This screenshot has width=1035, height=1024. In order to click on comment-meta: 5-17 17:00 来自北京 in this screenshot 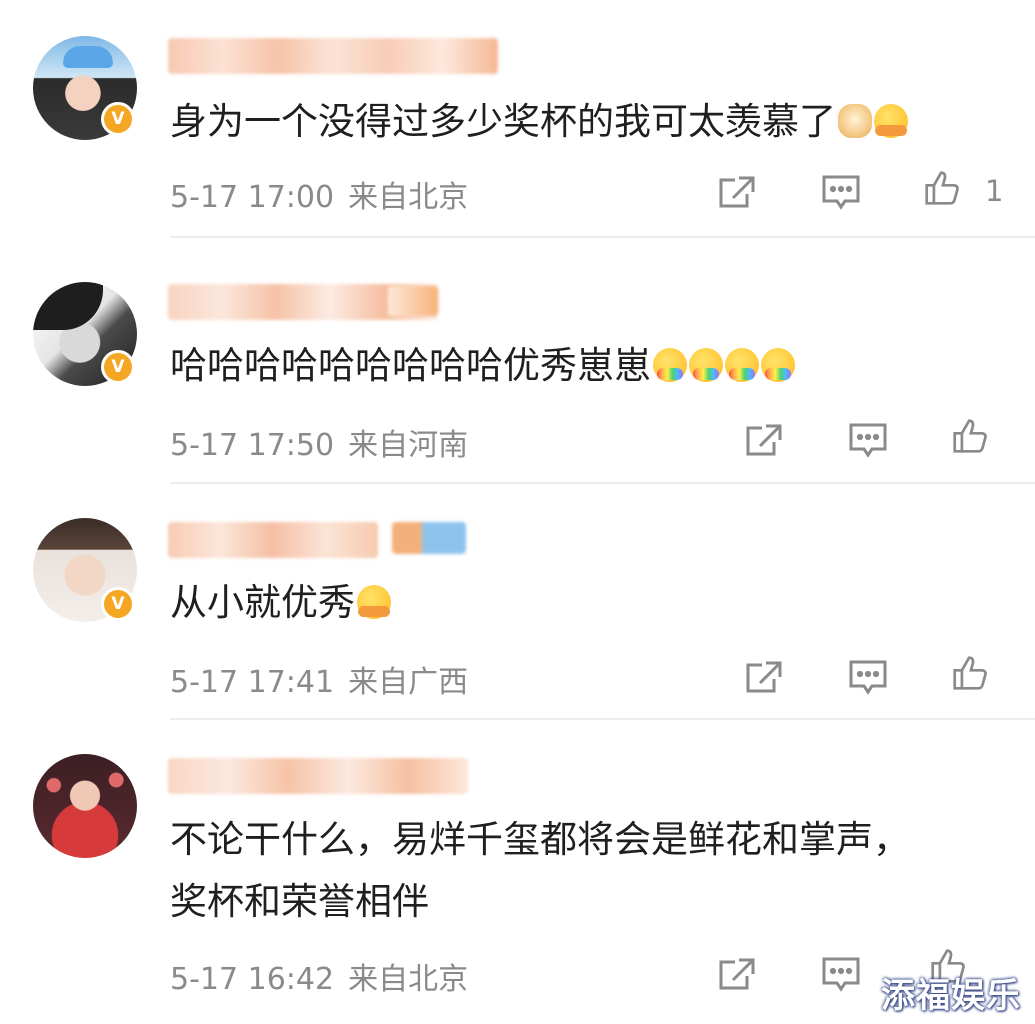, I will do `click(319, 194)`.